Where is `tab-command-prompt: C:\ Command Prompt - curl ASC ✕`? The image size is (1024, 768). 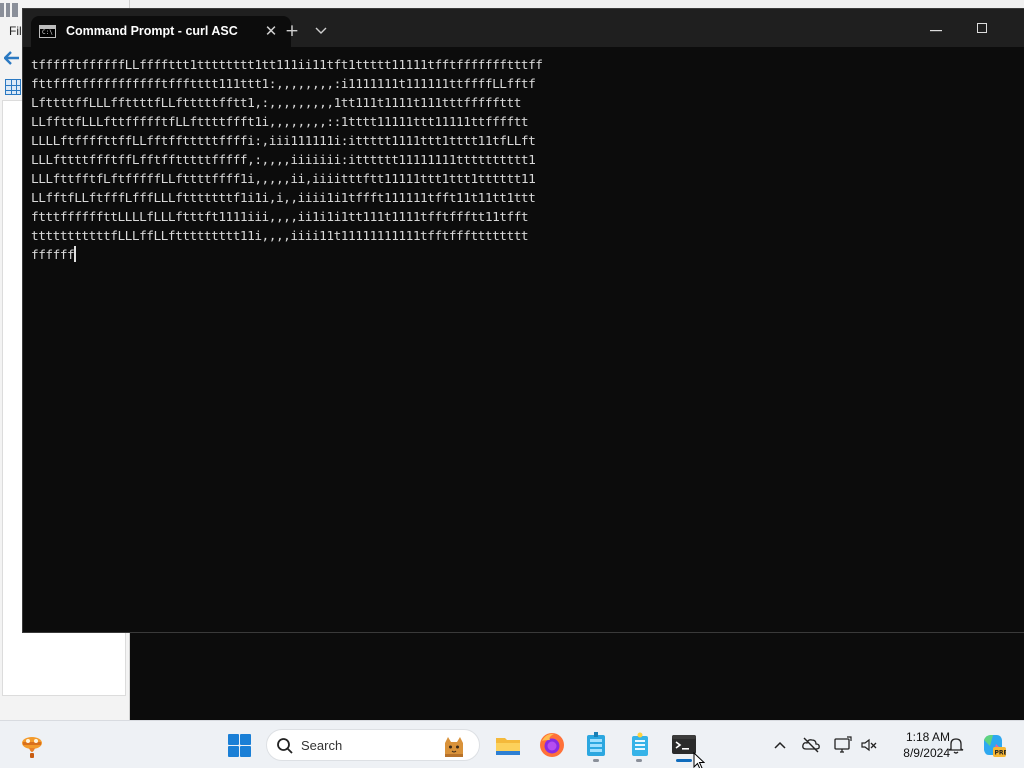
tab-command-prompt: C:\ Command Prompt - curl ASC ✕ is located at coordinates (161, 31).